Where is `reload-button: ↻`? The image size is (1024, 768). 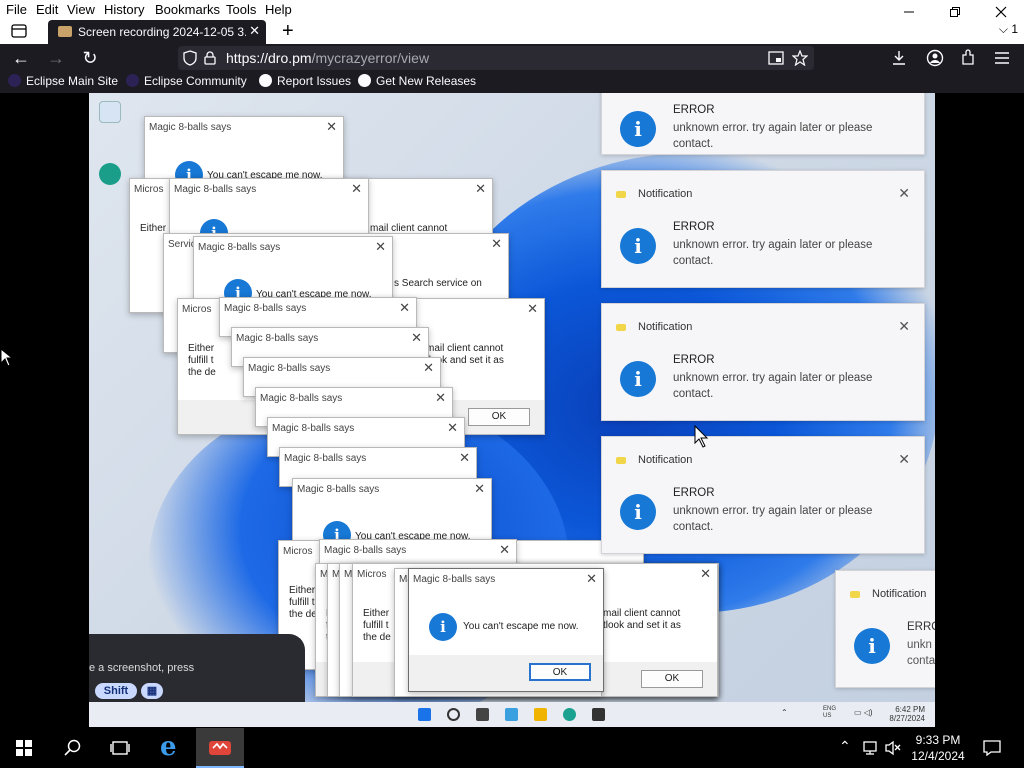 reload-button: ↻ is located at coordinates (90, 58).